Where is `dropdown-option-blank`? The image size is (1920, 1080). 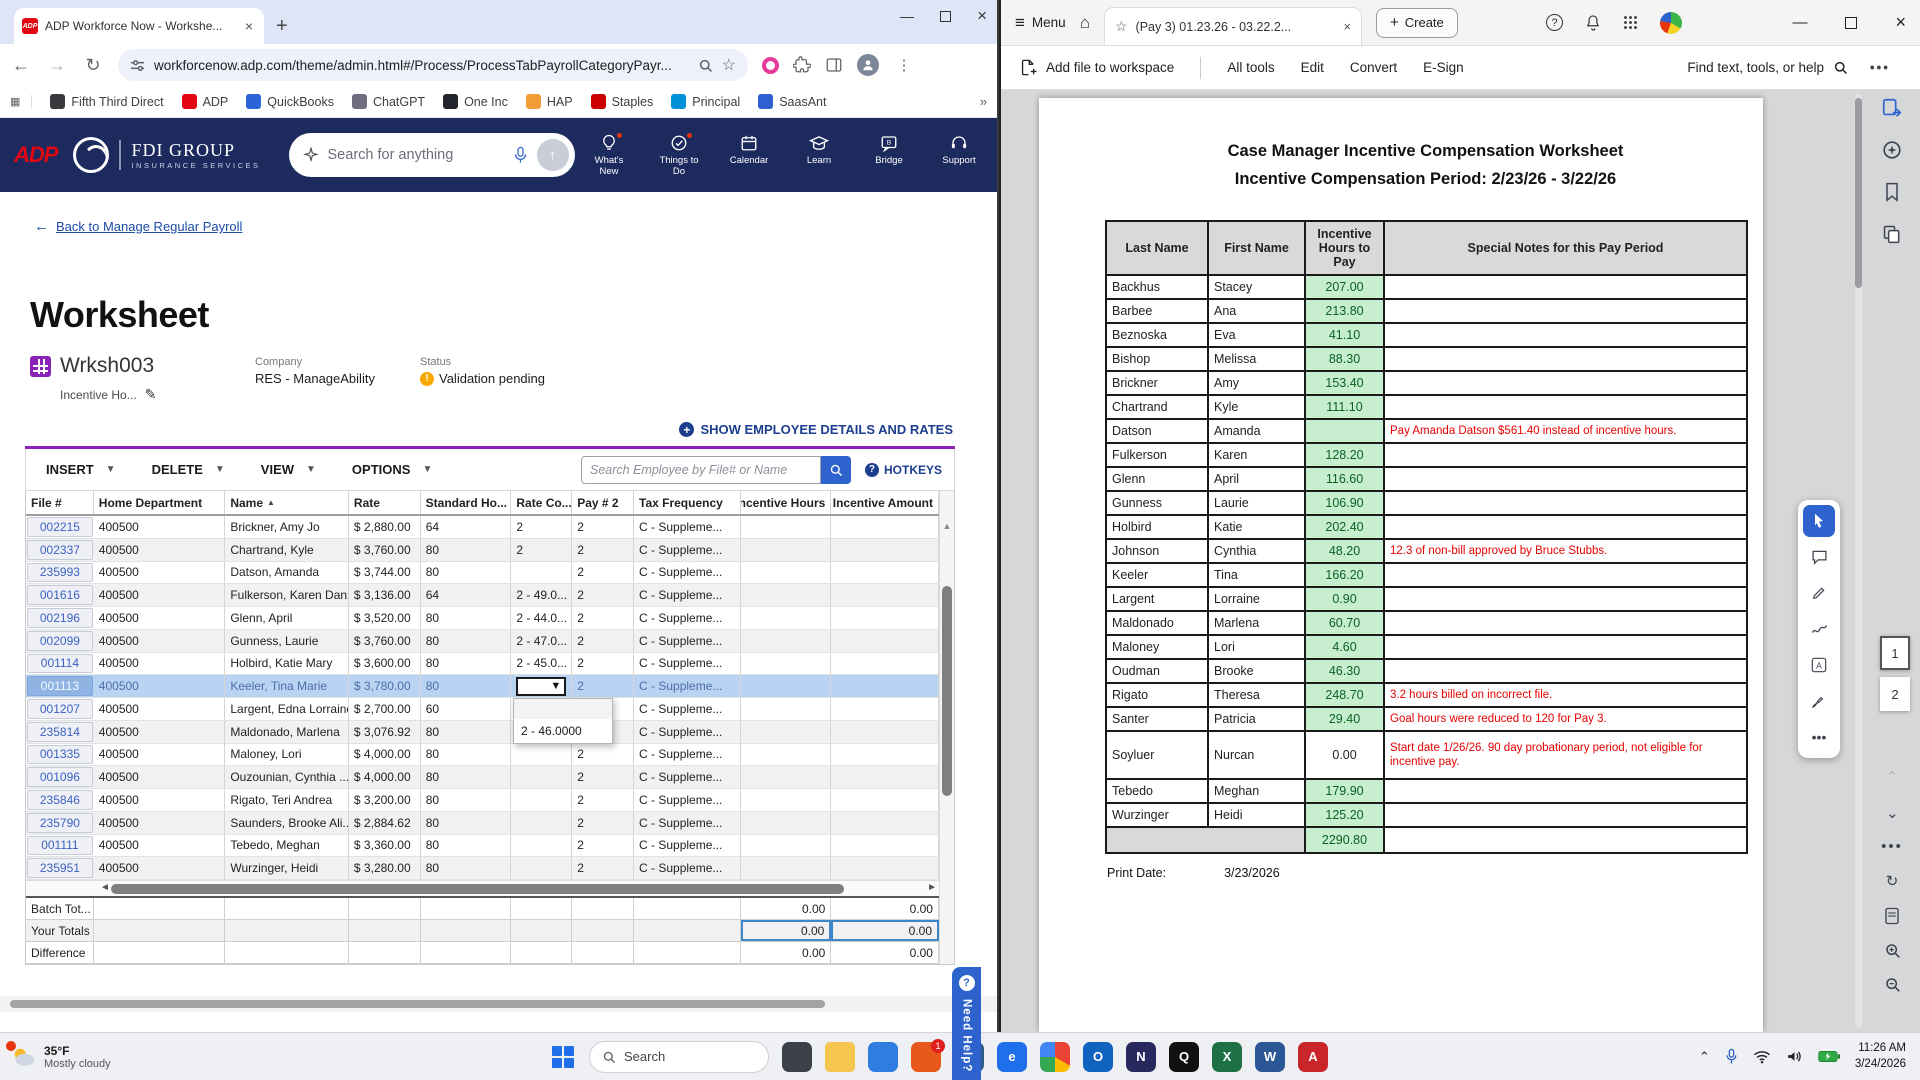
dropdown-option-blank is located at coordinates (563, 709).